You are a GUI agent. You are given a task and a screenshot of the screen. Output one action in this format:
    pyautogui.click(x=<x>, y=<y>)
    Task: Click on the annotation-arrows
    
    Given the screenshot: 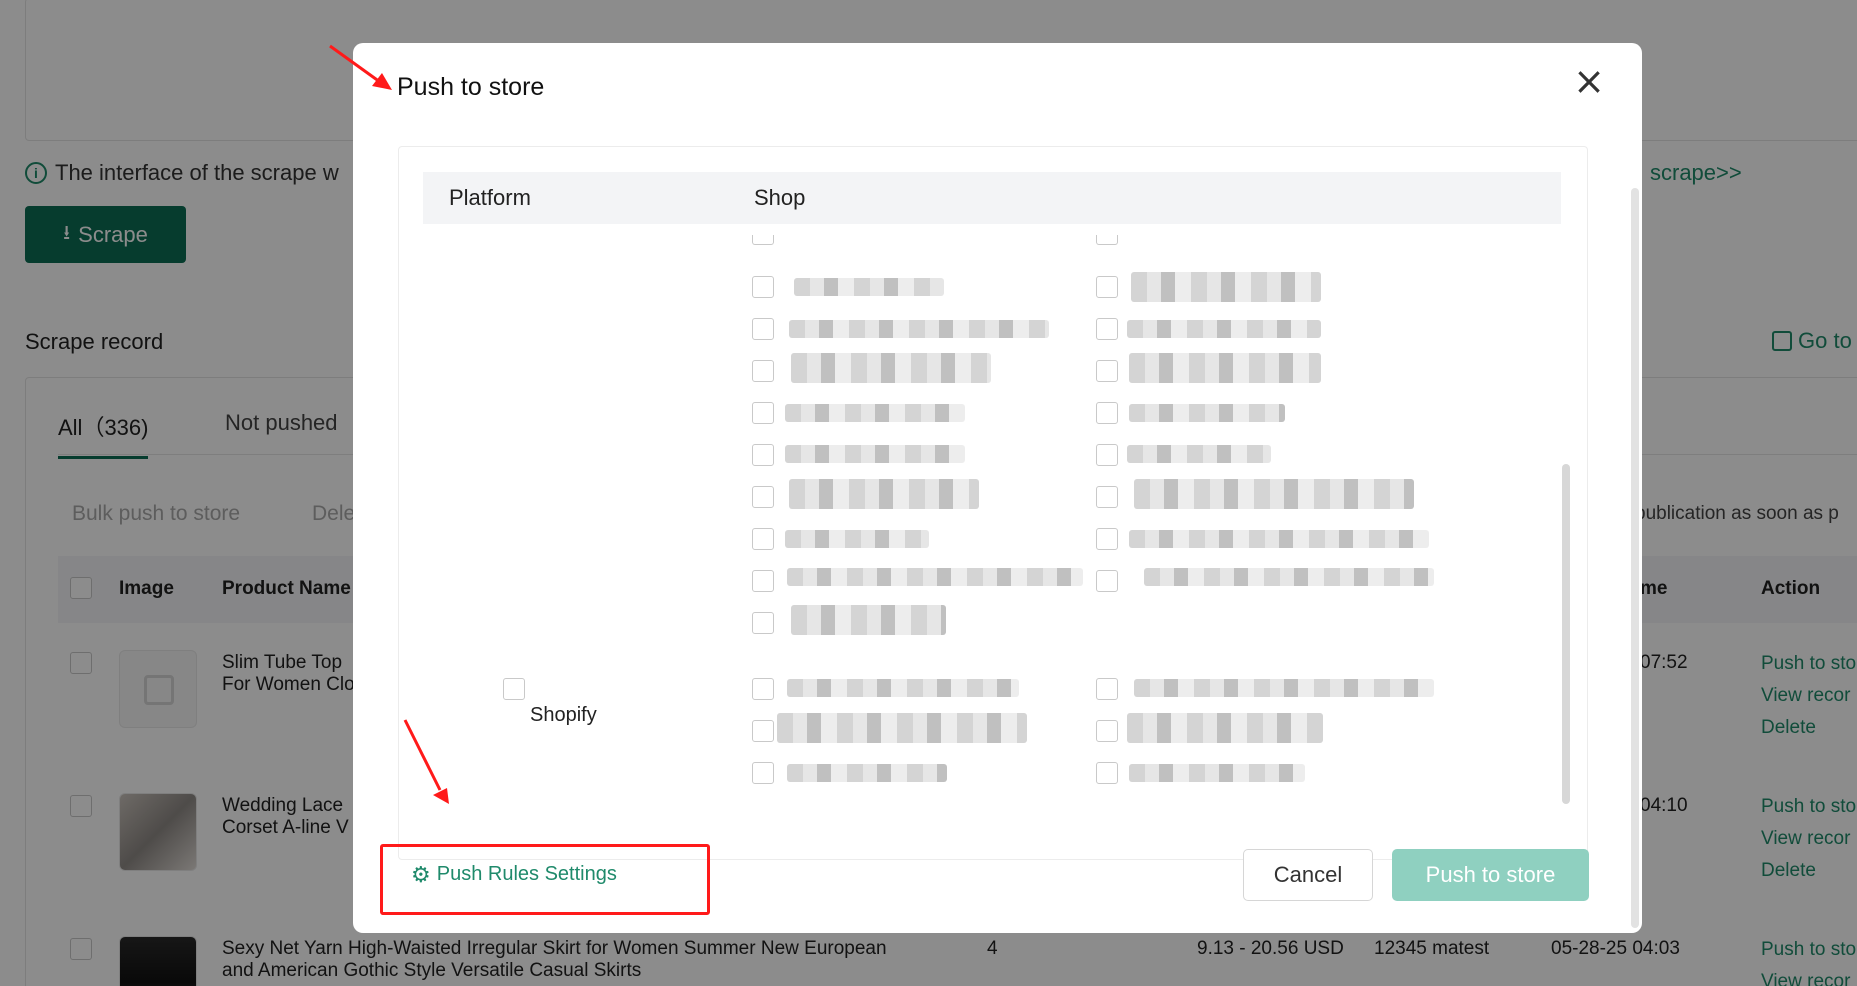 What is the action you would take?
    pyautogui.click(x=389, y=424)
    